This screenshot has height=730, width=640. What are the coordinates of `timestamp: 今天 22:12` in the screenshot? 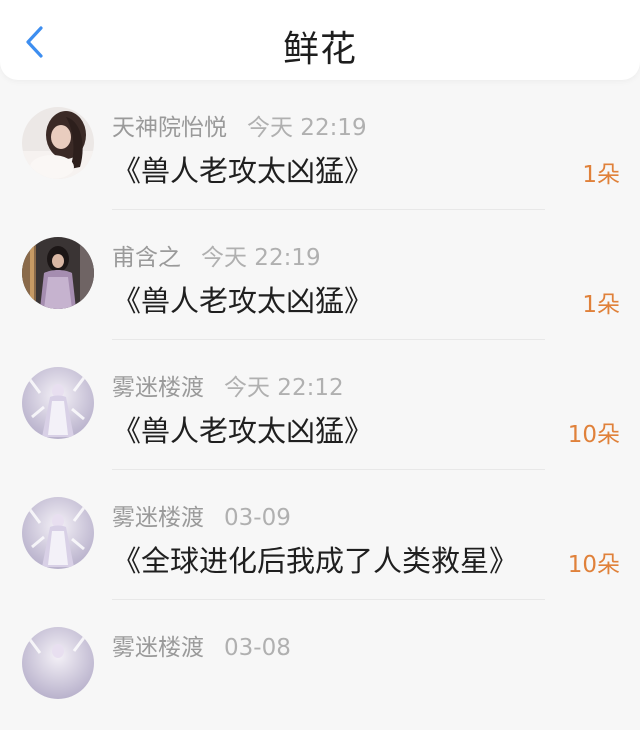 It's located at (284, 388).